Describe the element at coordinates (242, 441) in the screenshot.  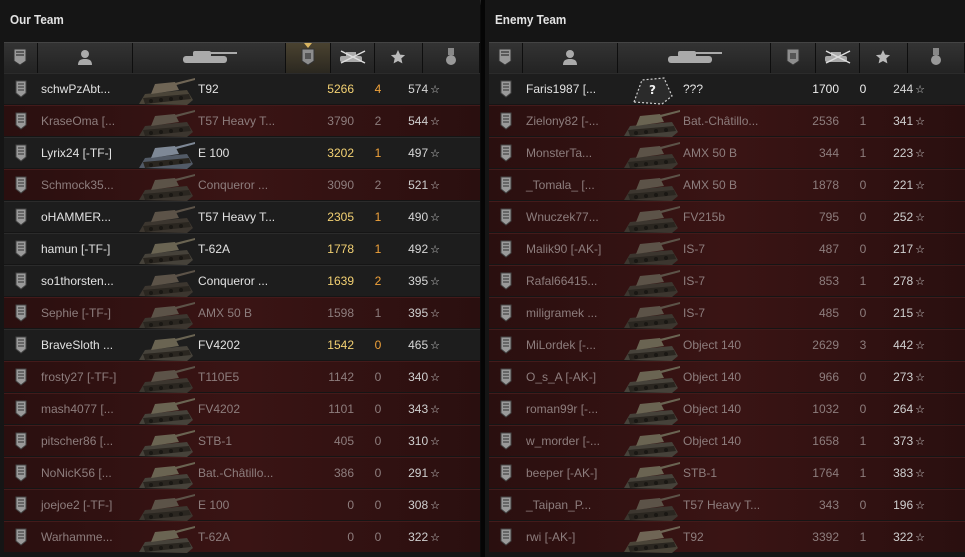
I see `player-row: pitscher86 [... STB-1 405 0 310 ☆` at that location.